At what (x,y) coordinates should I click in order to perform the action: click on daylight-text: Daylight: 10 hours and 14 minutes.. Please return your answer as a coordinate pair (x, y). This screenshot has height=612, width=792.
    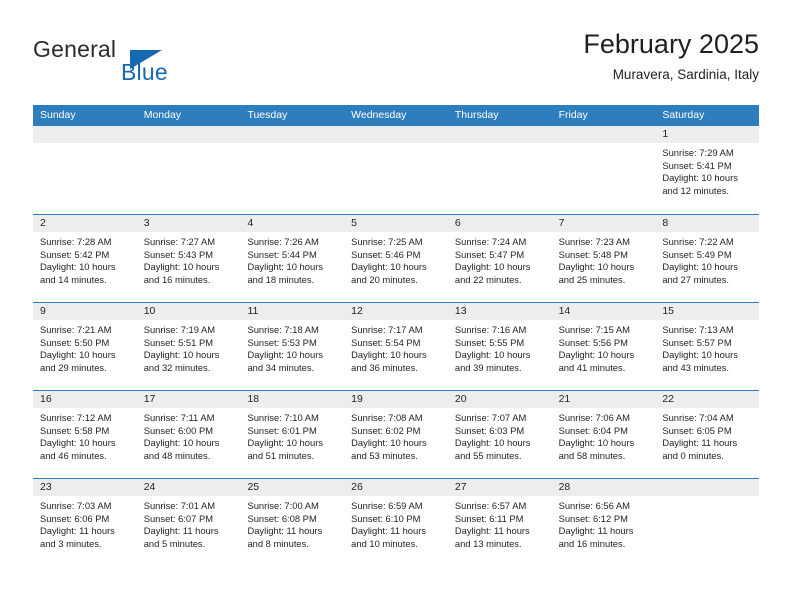
    Looking at the image, I should click on (78, 273).